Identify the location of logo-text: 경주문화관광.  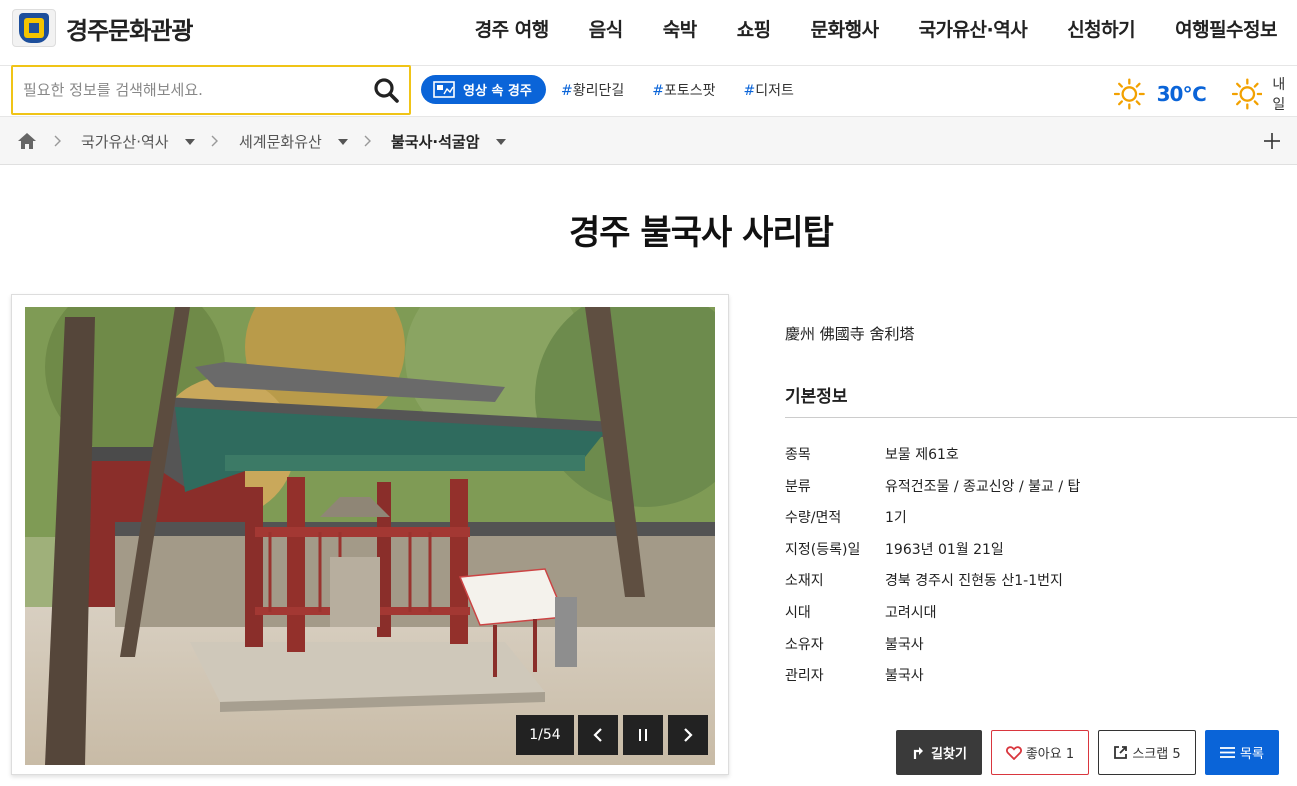
(129, 30).